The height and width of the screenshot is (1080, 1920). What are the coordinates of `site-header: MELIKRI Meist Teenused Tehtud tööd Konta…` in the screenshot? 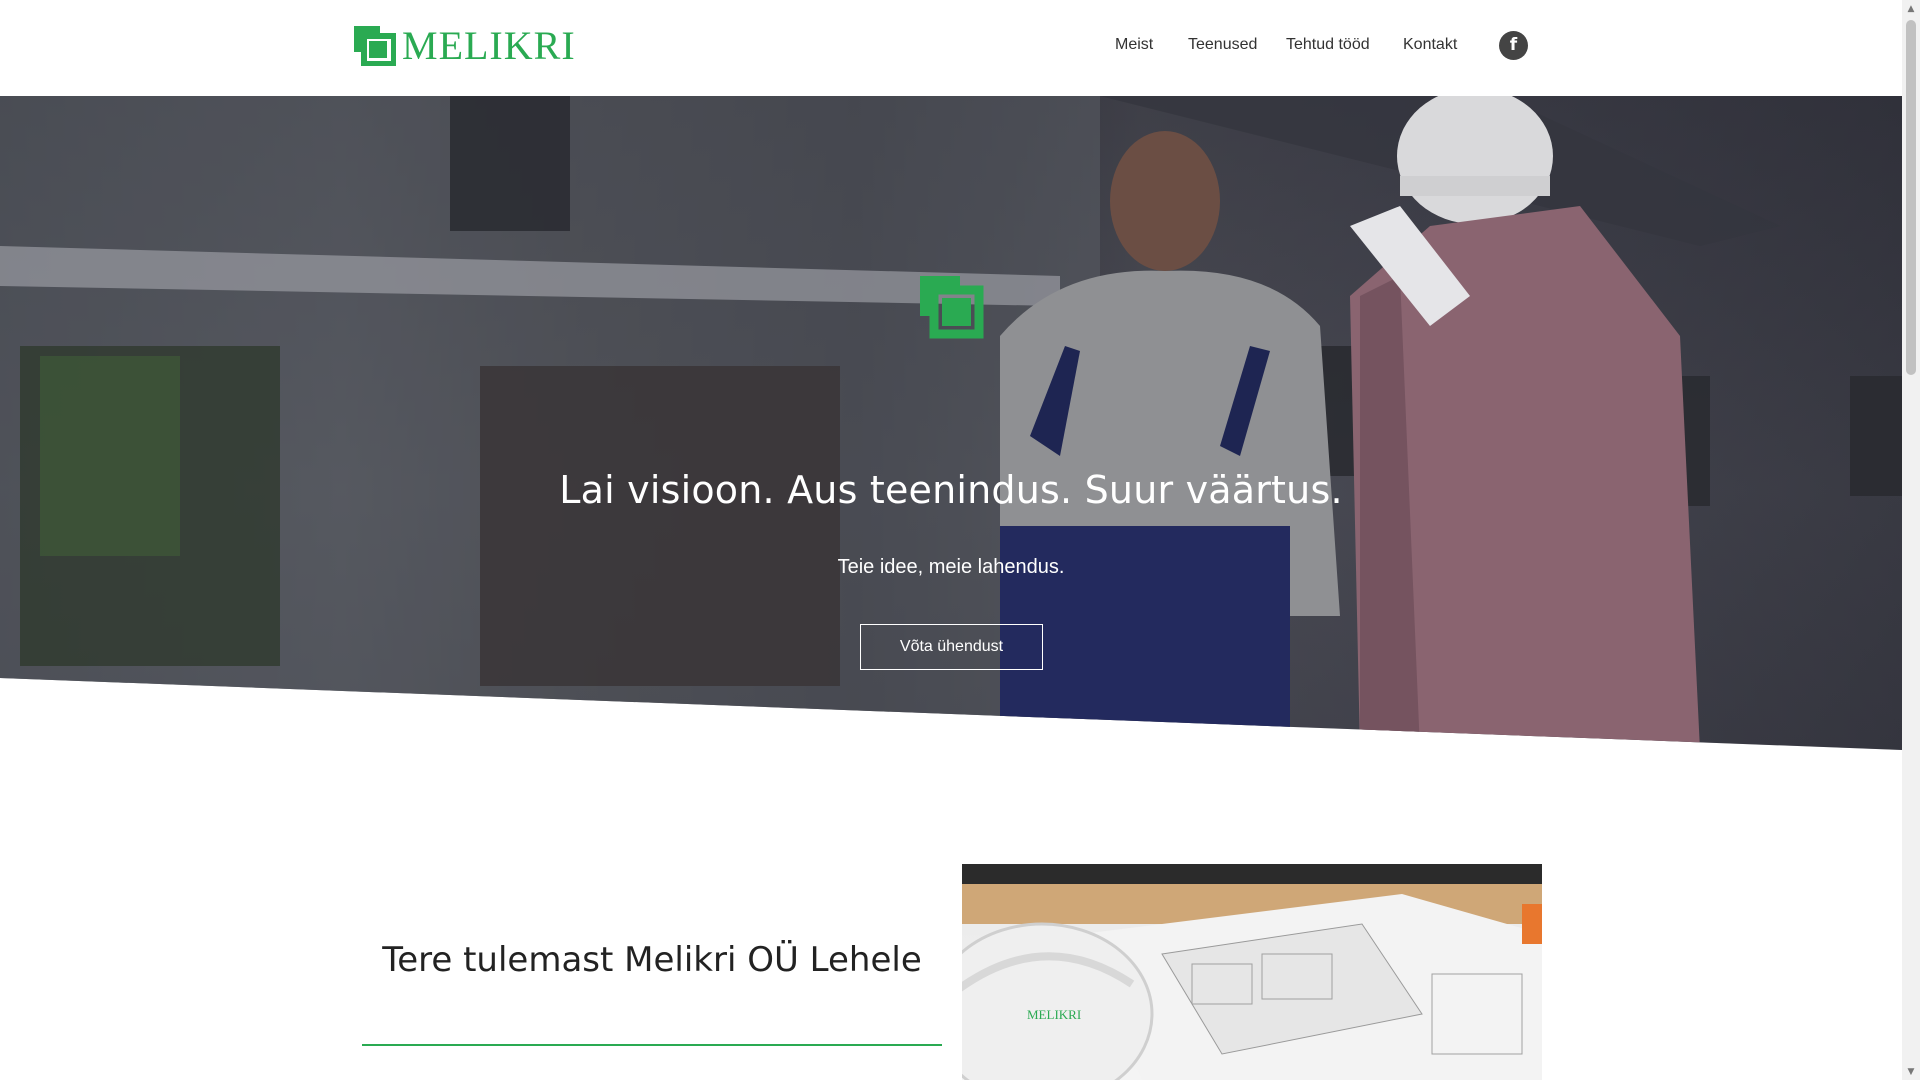 It's located at (951, 48).